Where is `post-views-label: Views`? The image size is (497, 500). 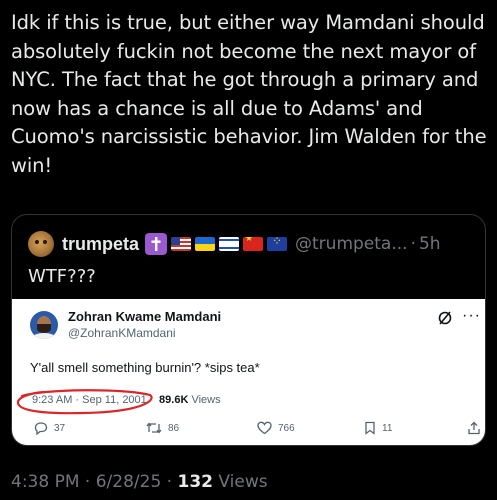 post-views-label: Views is located at coordinates (243, 482).